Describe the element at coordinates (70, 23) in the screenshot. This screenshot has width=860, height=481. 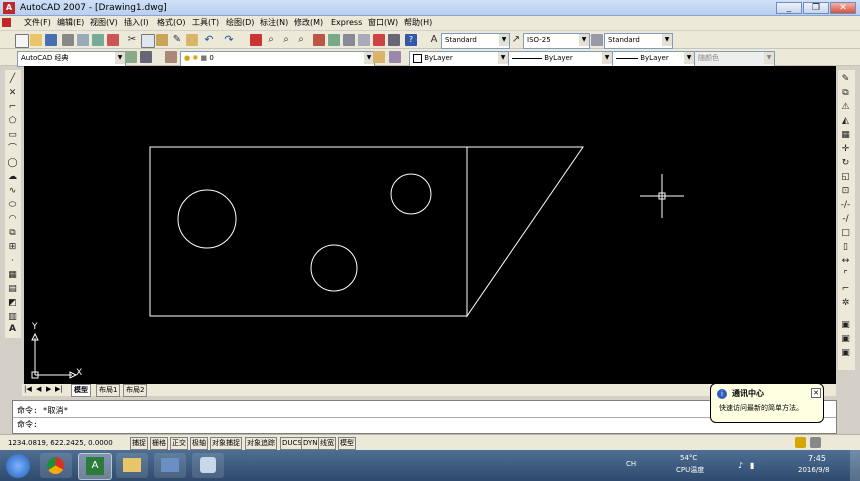
I see `menu-edit: 编辑(E)` at that location.